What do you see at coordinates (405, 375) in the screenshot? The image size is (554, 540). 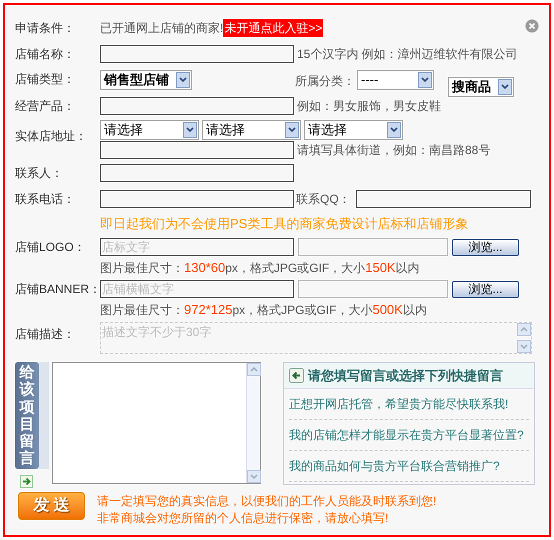 I see `panel-title: 请您填写留言或选择下列快捷留言` at bounding box center [405, 375].